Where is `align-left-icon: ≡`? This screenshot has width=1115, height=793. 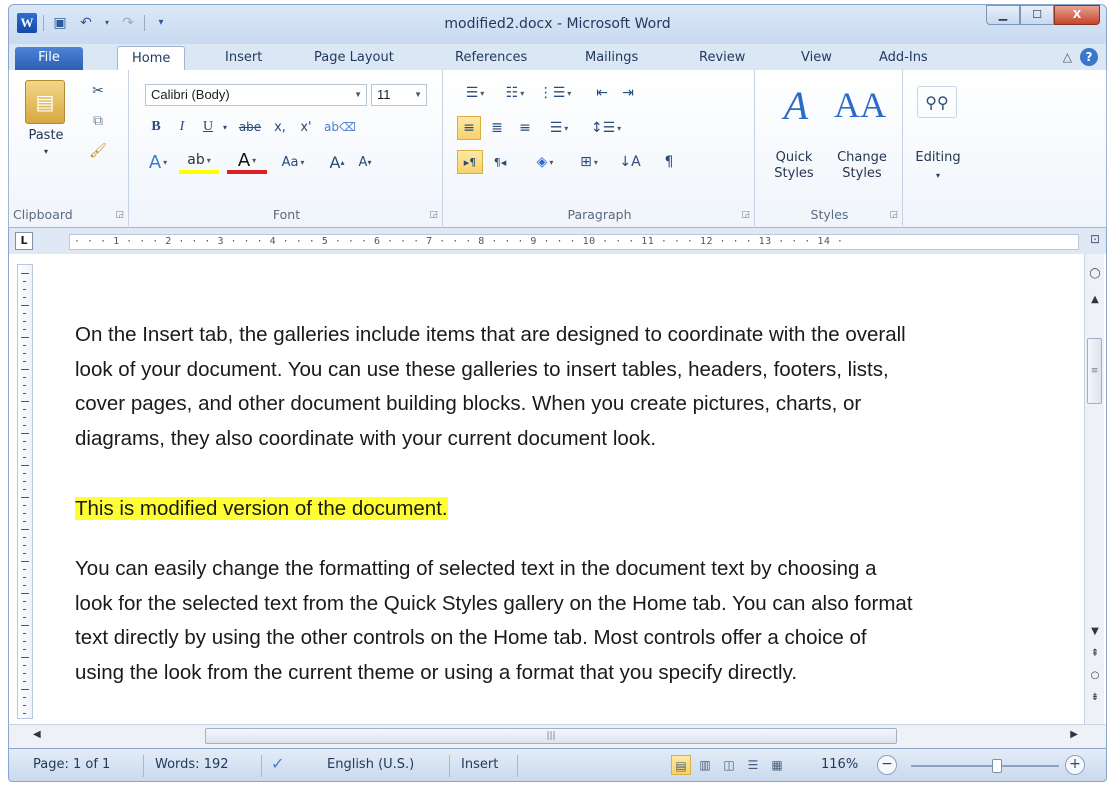
align-left-icon: ≡ is located at coordinates (469, 128).